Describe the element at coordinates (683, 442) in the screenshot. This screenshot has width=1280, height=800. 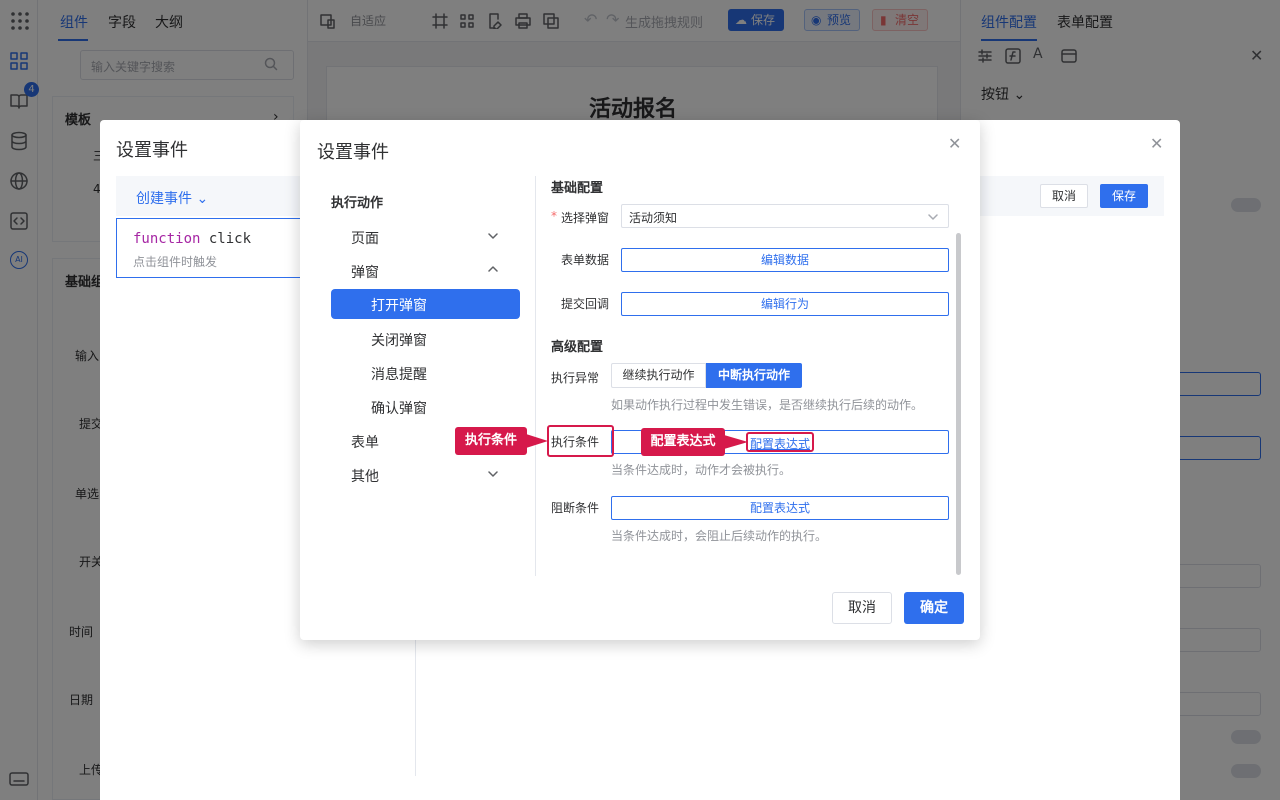
I see `callout-expression: 配置表达式` at that location.